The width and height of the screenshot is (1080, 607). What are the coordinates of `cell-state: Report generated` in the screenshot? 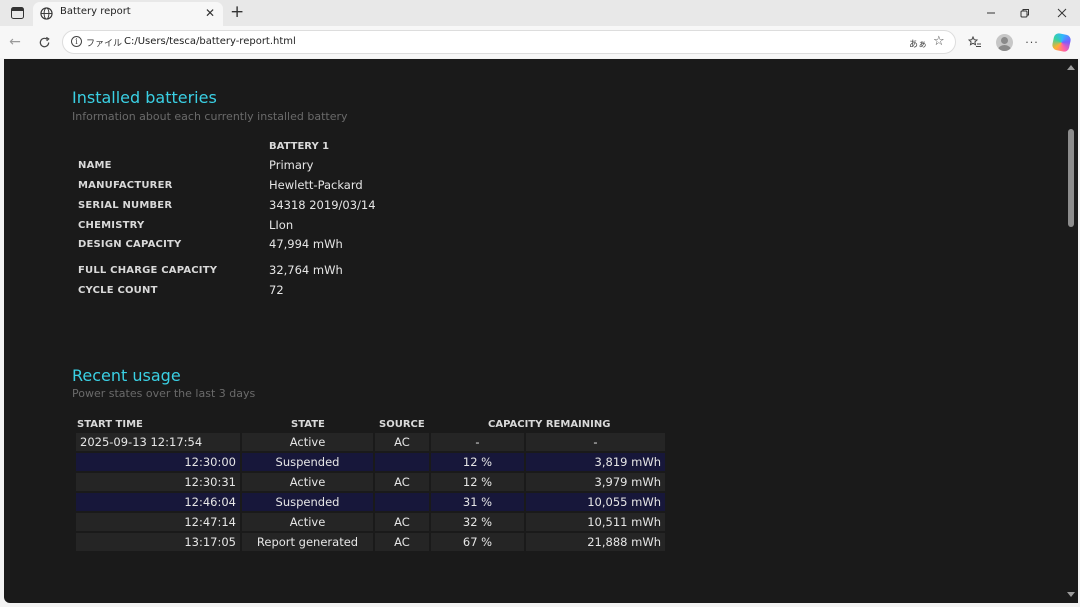 It's located at (307, 542).